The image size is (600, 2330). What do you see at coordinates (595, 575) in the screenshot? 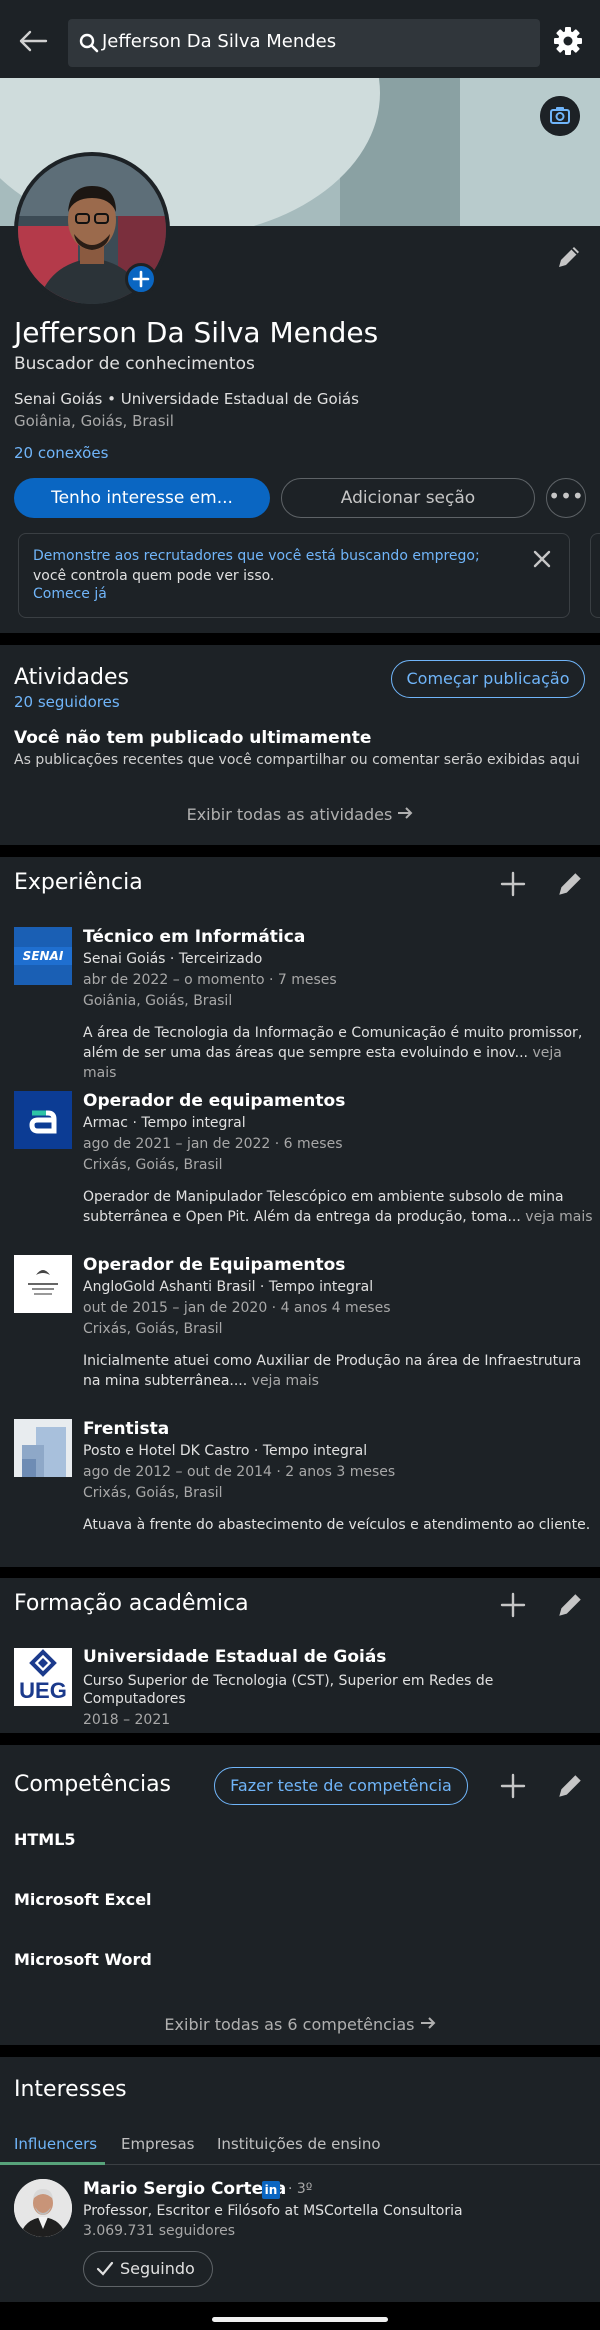
I see `next-notice-peek` at bounding box center [595, 575].